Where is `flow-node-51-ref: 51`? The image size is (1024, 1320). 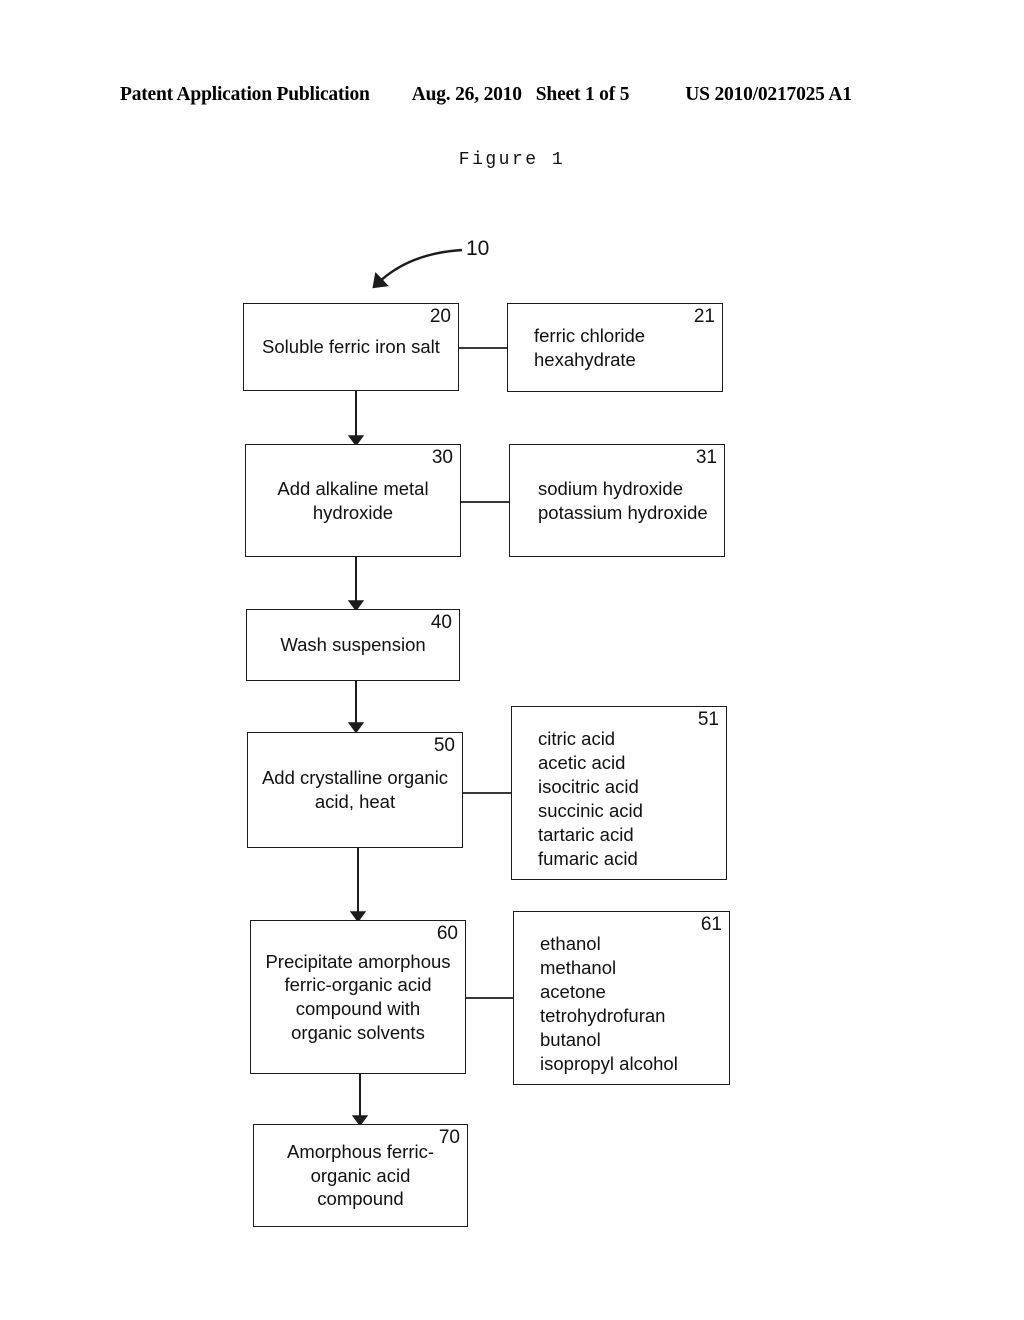 flow-node-51-ref: 51 is located at coordinates (708, 719).